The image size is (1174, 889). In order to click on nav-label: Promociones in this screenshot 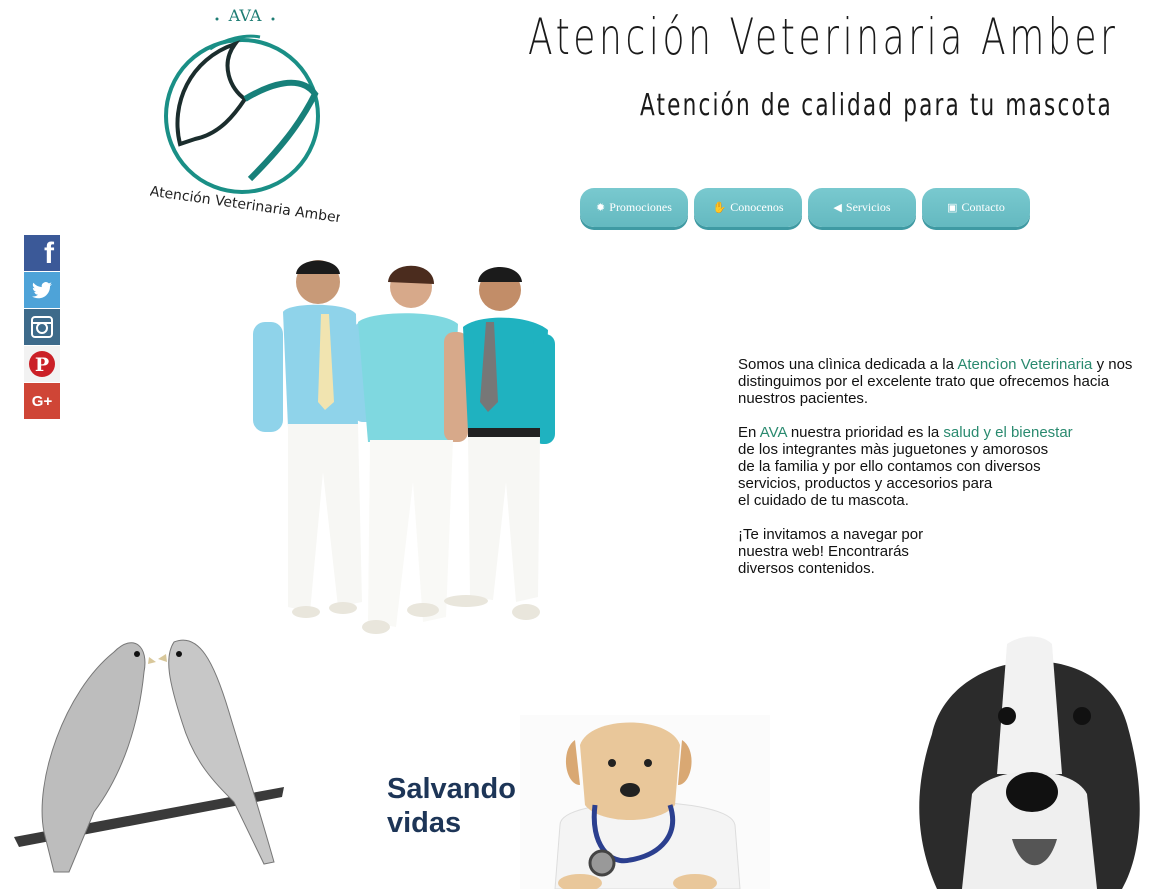, I will do `click(640, 207)`.